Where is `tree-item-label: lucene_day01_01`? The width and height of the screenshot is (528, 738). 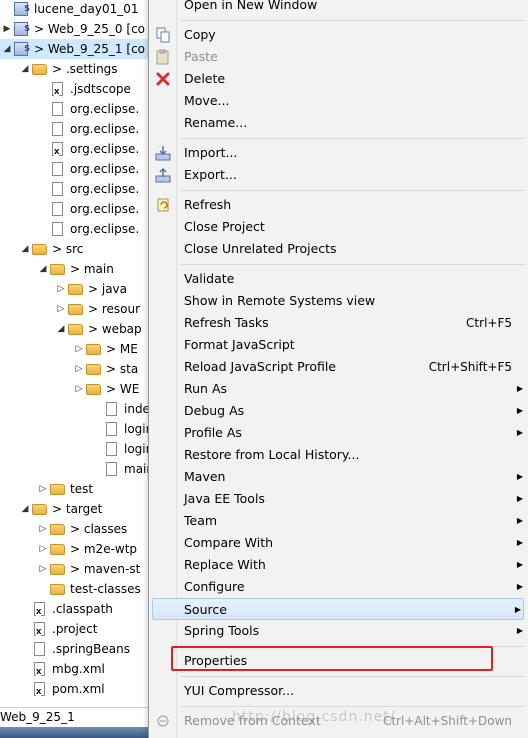
tree-item-label: lucene_day01_01 is located at coordinates (86, 9).